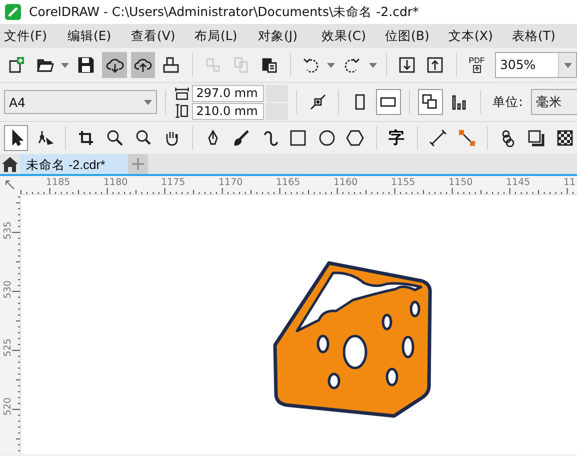 This screenshot has width=577, height=456. Describe the element at coordinates (226, 36) in the screenshot. I see `menu-item: 布局(L)` at that location.